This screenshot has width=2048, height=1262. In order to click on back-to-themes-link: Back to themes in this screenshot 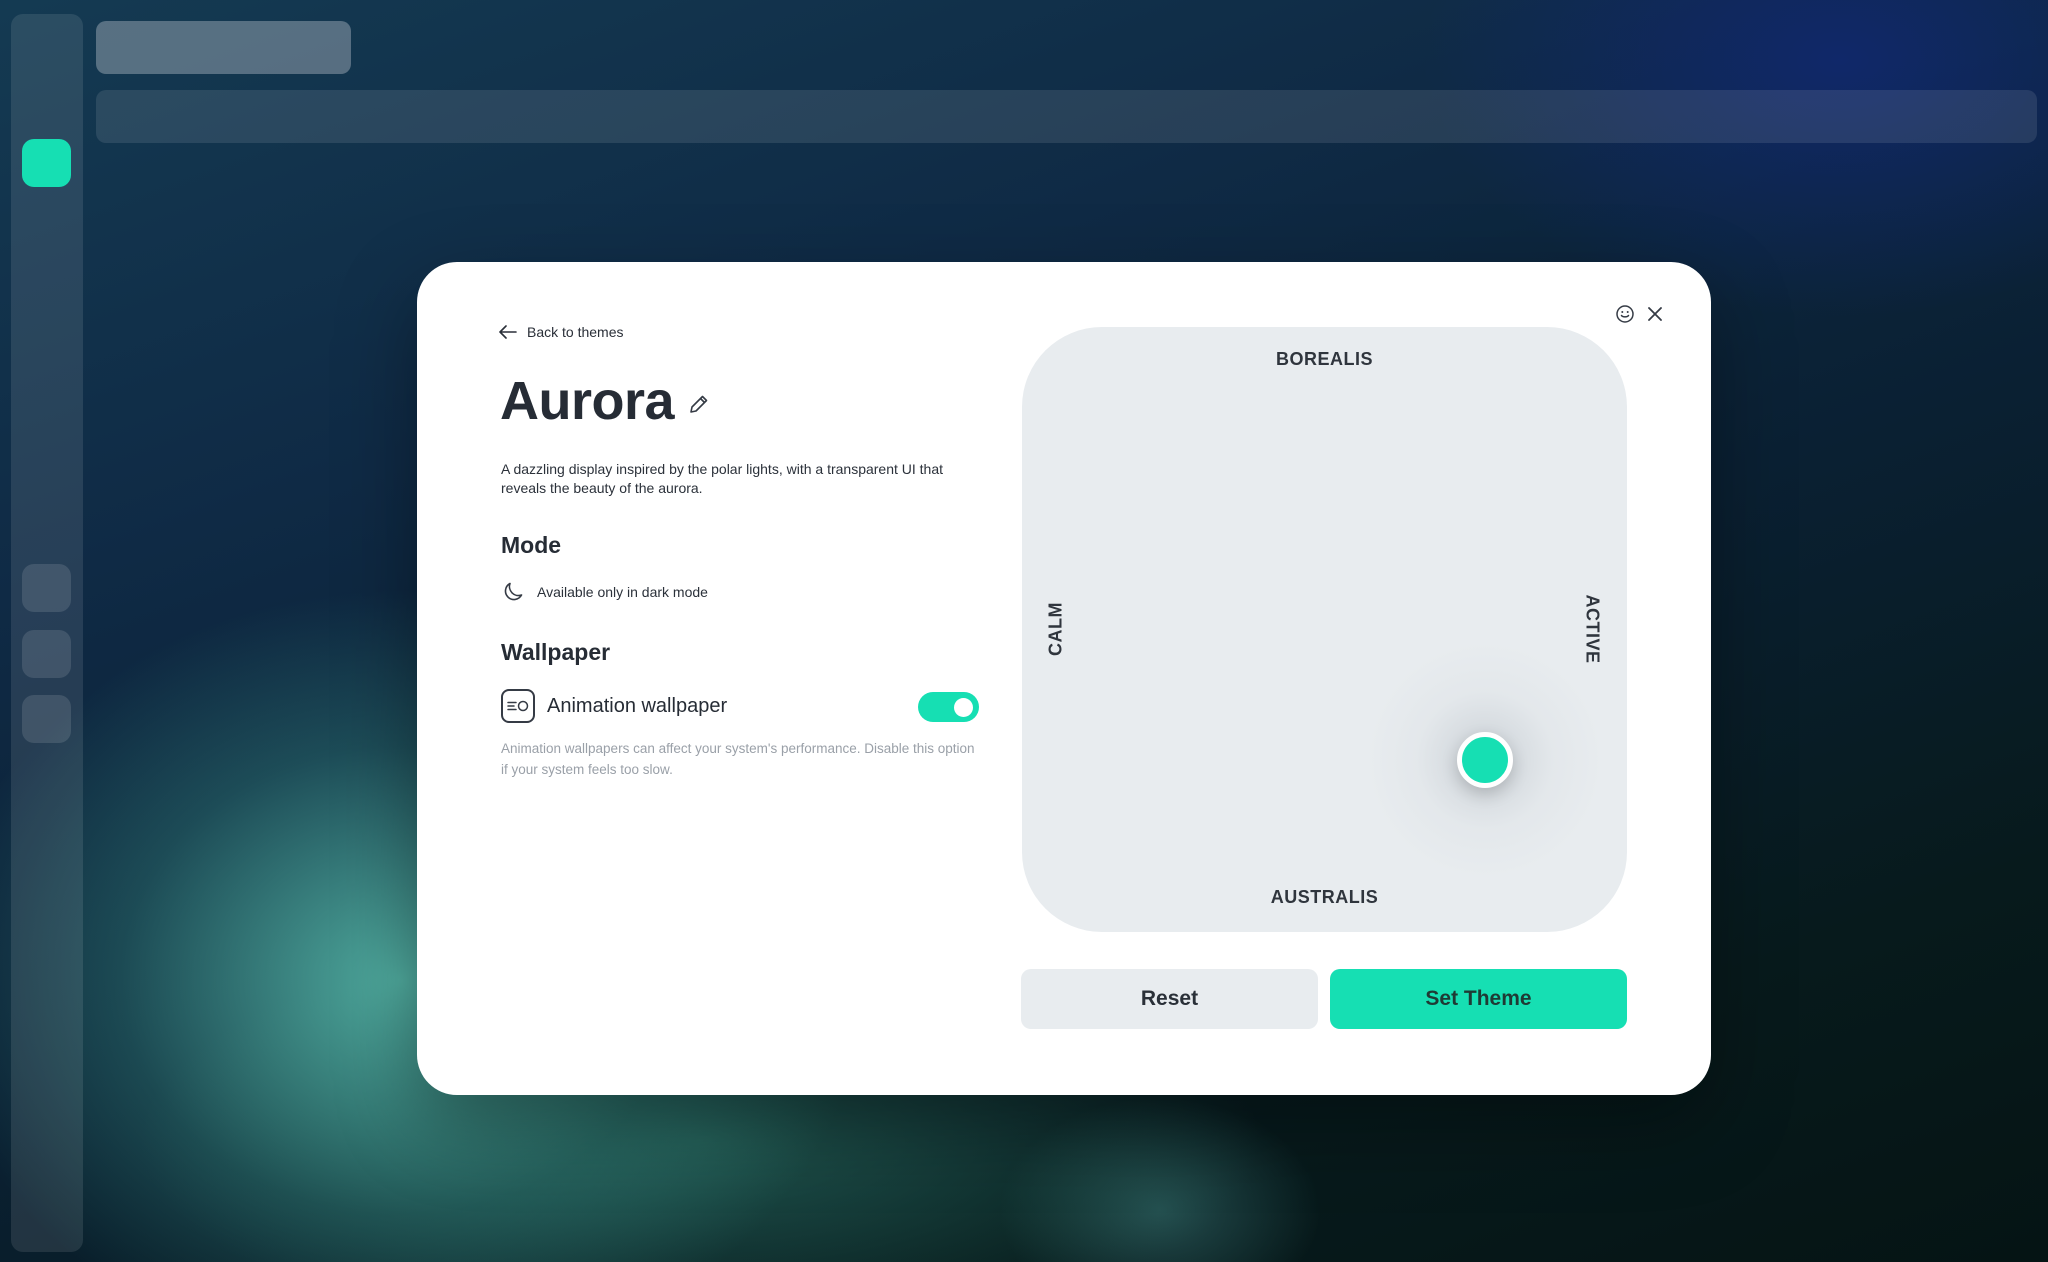, I will do `click(561, 332)`.